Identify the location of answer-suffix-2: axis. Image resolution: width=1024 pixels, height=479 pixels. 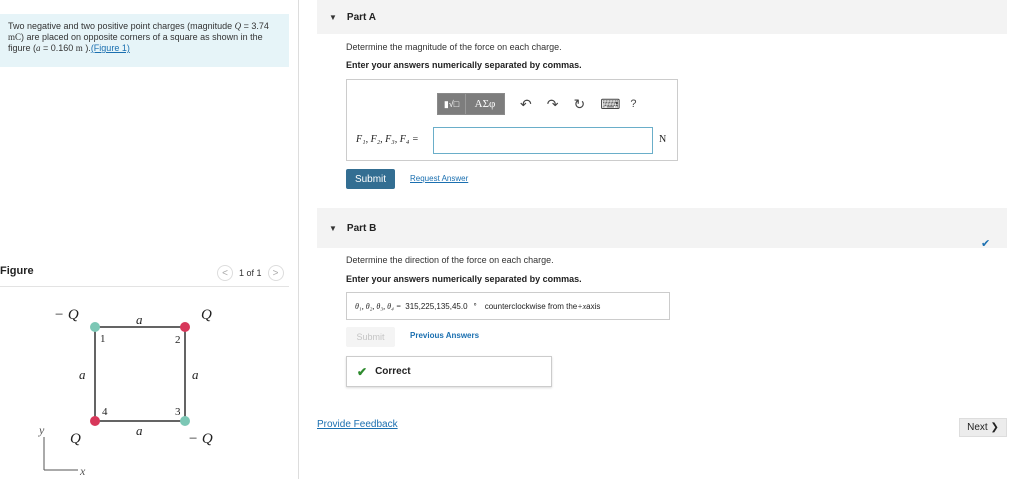
(593, 306).